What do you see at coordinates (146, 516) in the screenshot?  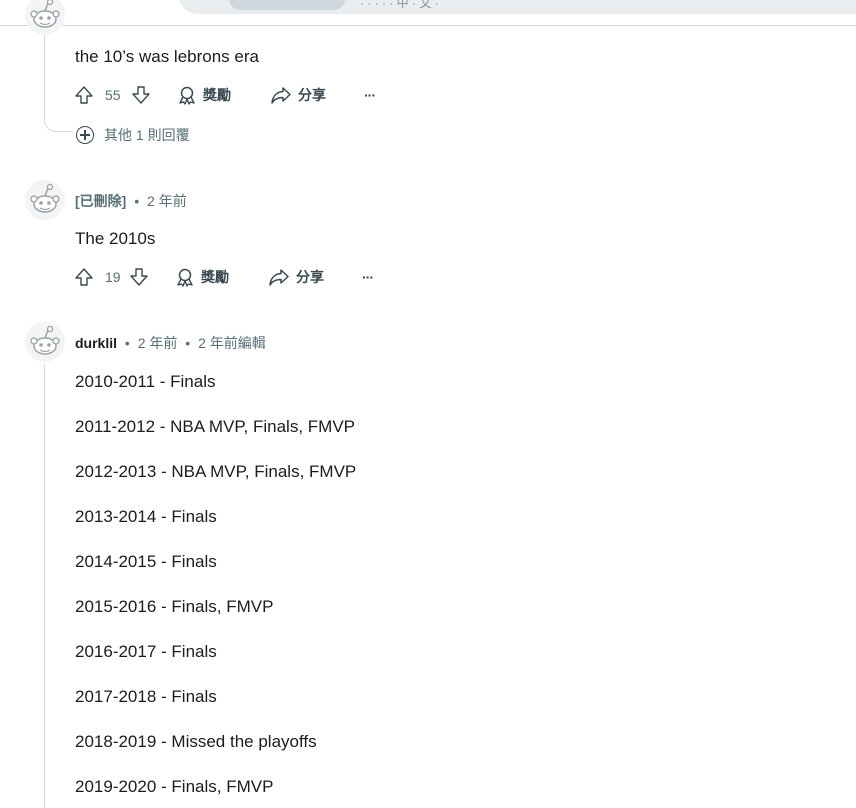 I see `comment-body-line: 2013-2014 - Finals` at bounding box center [146, 516].